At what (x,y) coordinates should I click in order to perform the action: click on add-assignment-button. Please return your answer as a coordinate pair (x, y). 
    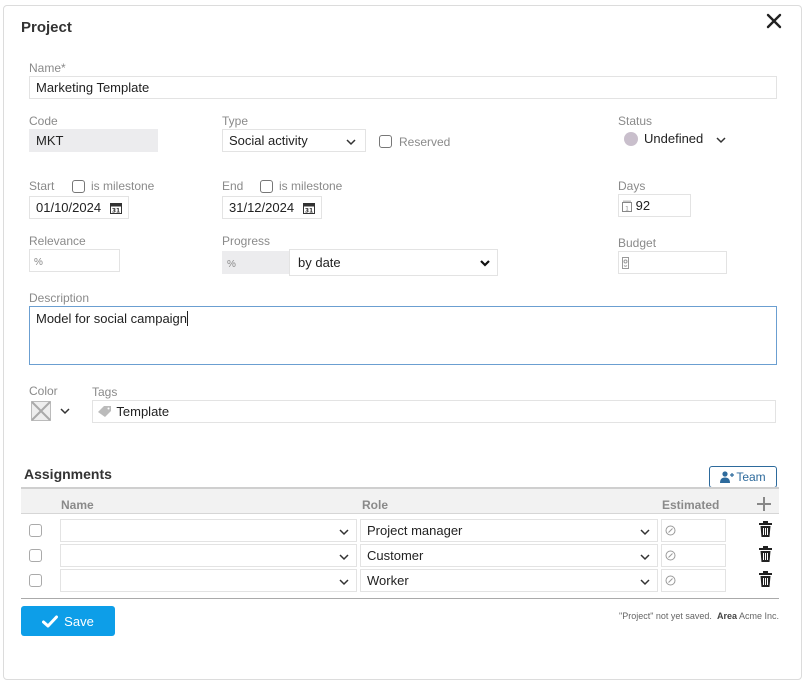
    Looking at the image, I should click on (764, 506).